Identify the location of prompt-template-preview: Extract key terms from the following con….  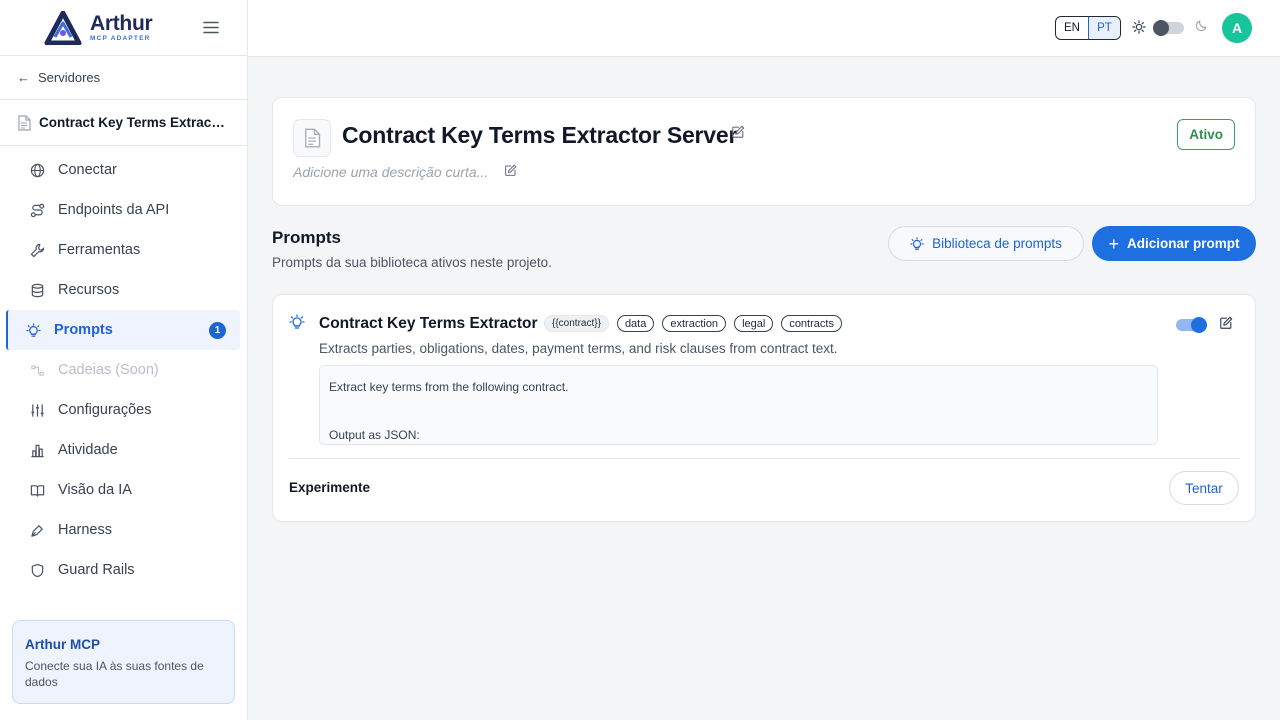
(738, 405).